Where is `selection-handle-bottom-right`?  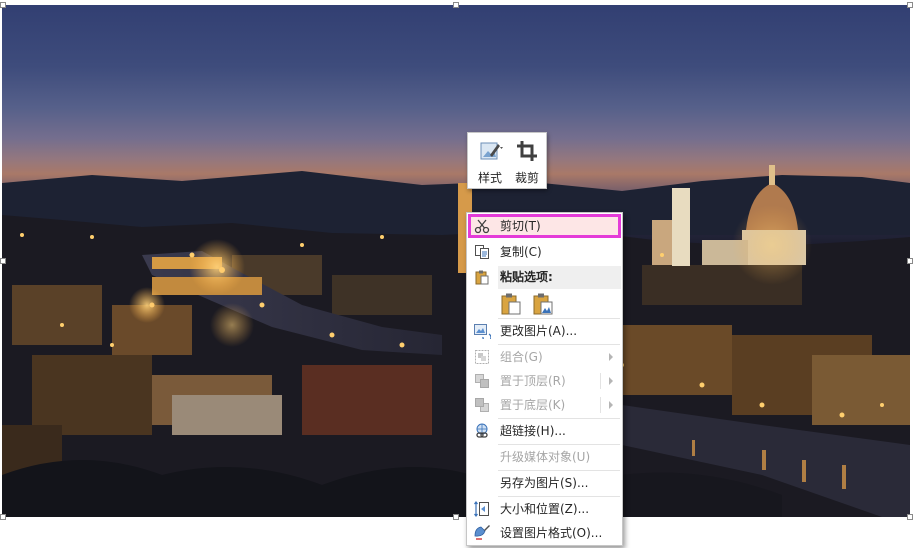 selection-handle-bottom-right is located at coordinates (910, 517).